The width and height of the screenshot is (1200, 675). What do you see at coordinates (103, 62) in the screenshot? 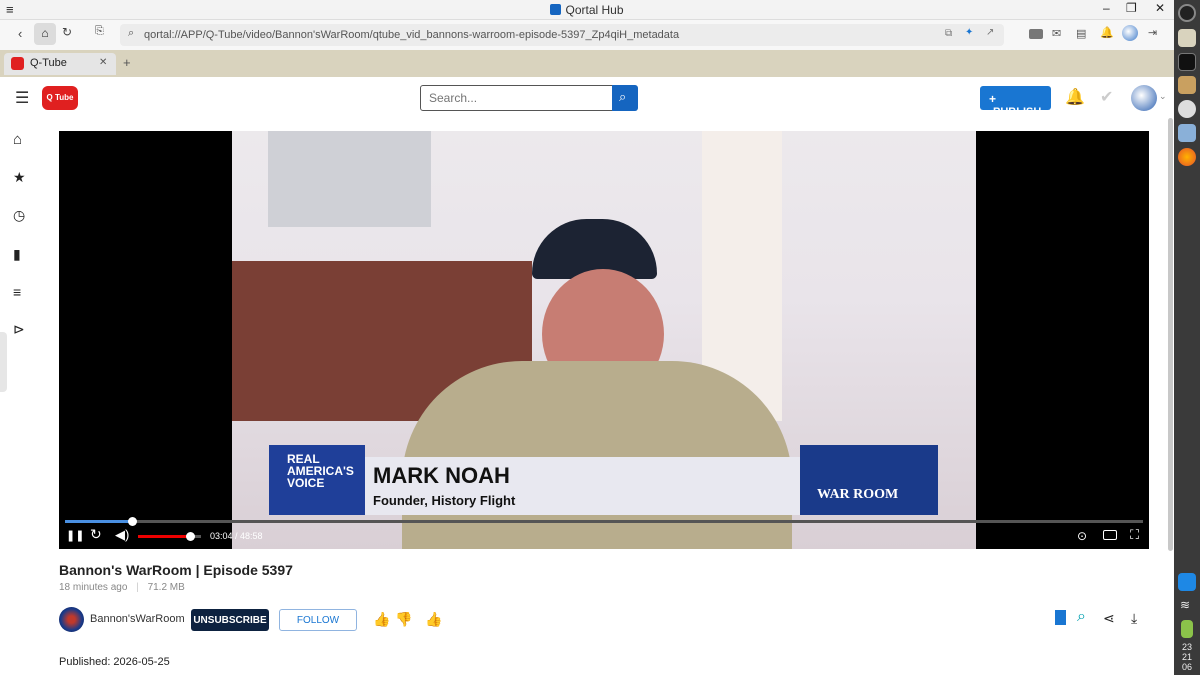
I see `close-tab-icon: ✕` at bounding box center [103, 62].